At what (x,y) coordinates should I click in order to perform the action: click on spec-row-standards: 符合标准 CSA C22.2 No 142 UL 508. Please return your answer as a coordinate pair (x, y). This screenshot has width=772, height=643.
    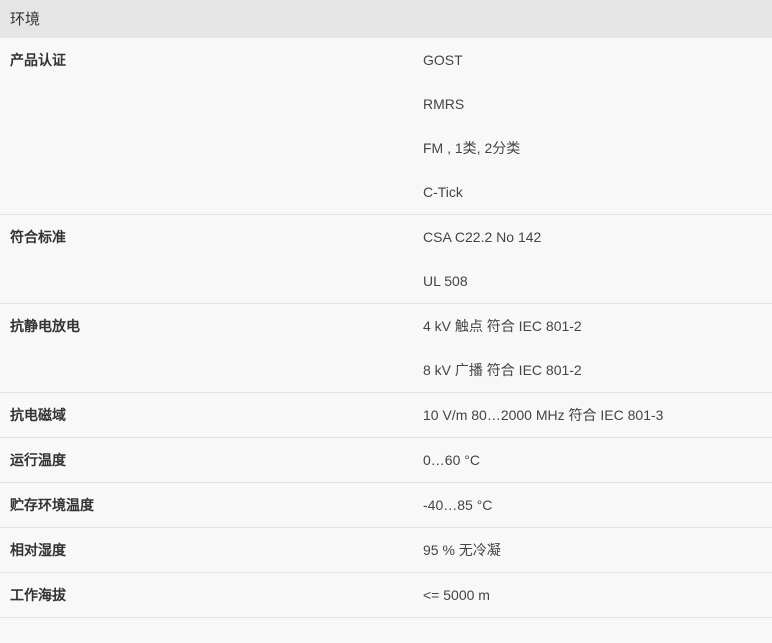
    Looking at the image, I should click on (386, 259).